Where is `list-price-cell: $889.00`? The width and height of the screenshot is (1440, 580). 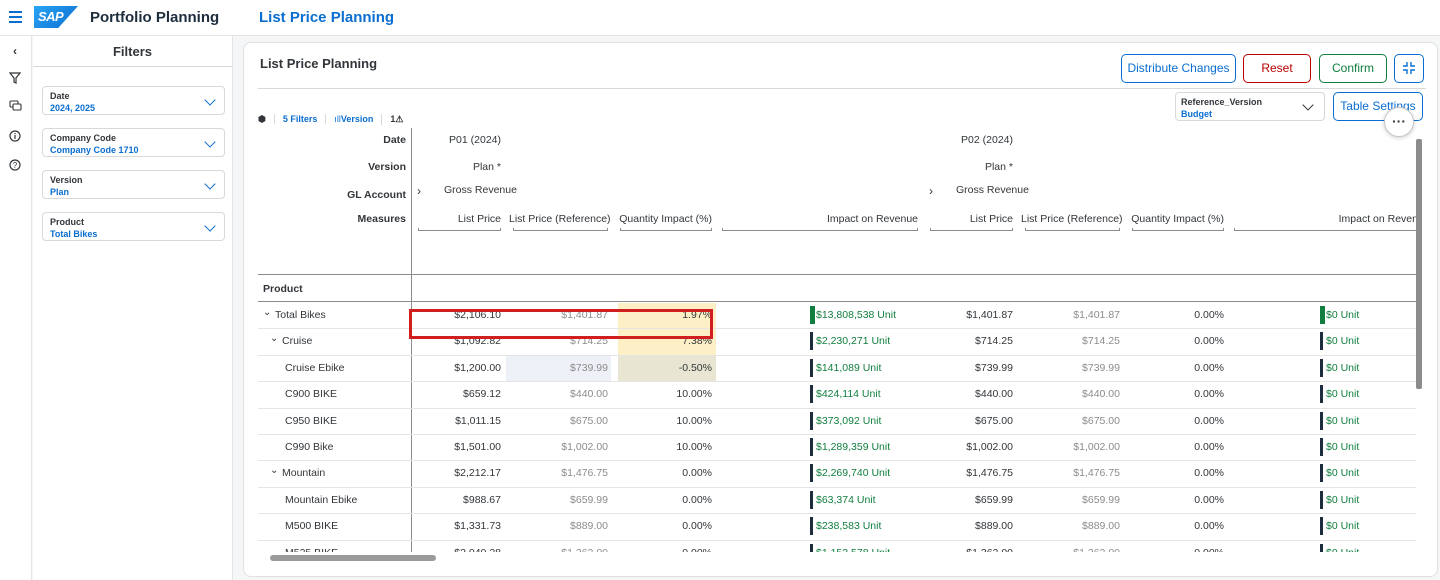
list-price-cell: $889.00 is located at coordinates (969, 526).